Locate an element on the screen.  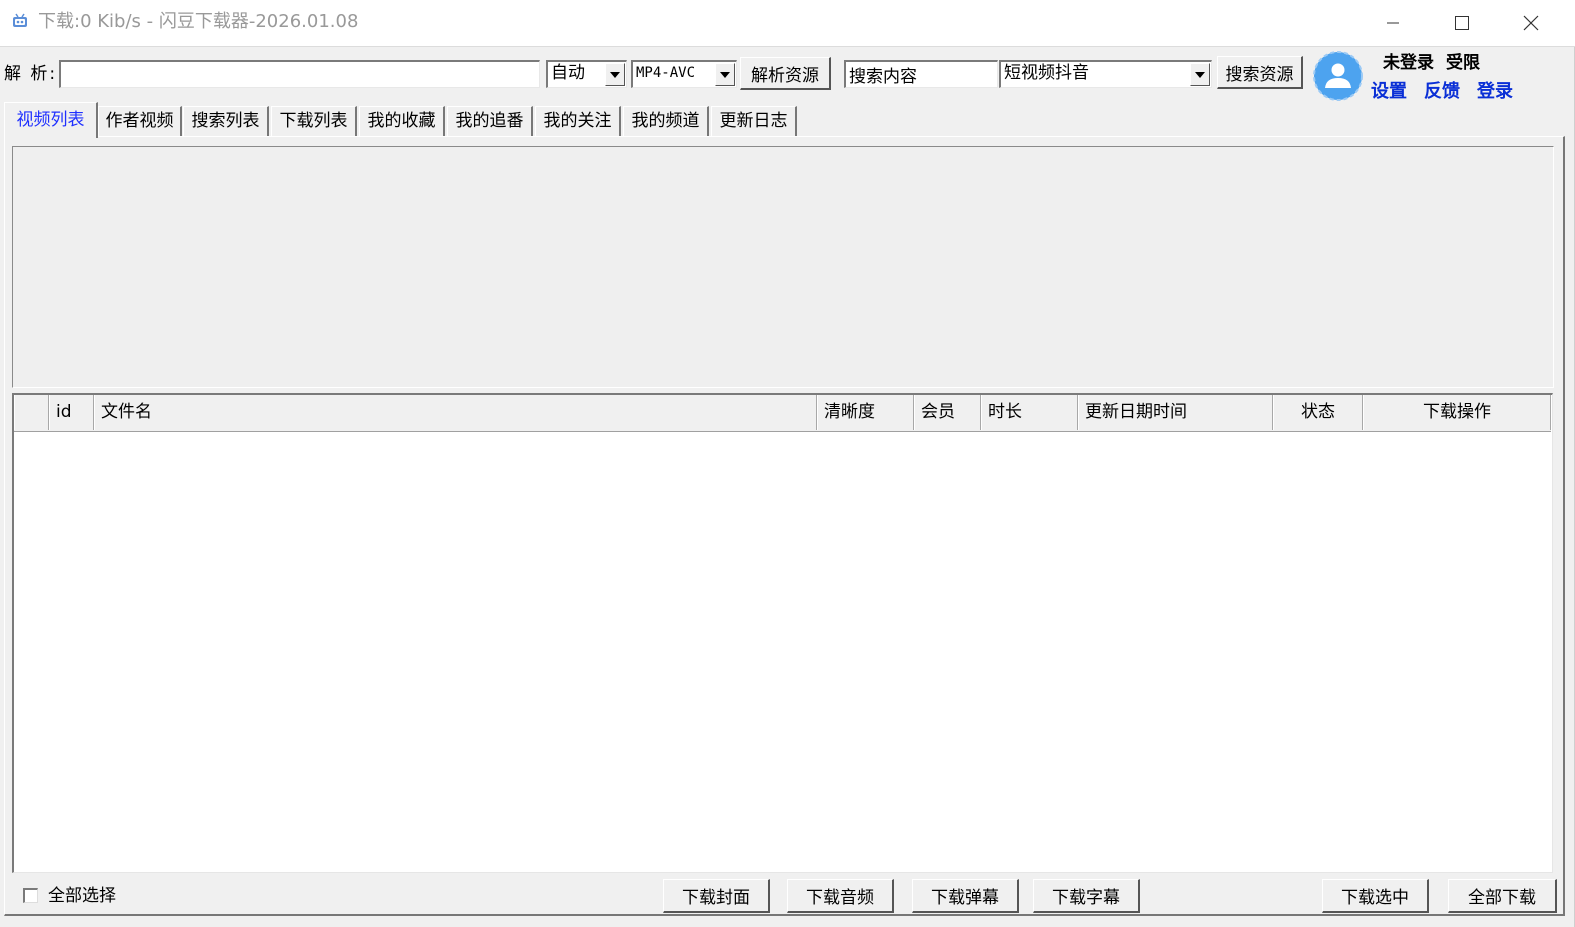
tab-download-list: 下载列表 is located at coordinates (314, 121).